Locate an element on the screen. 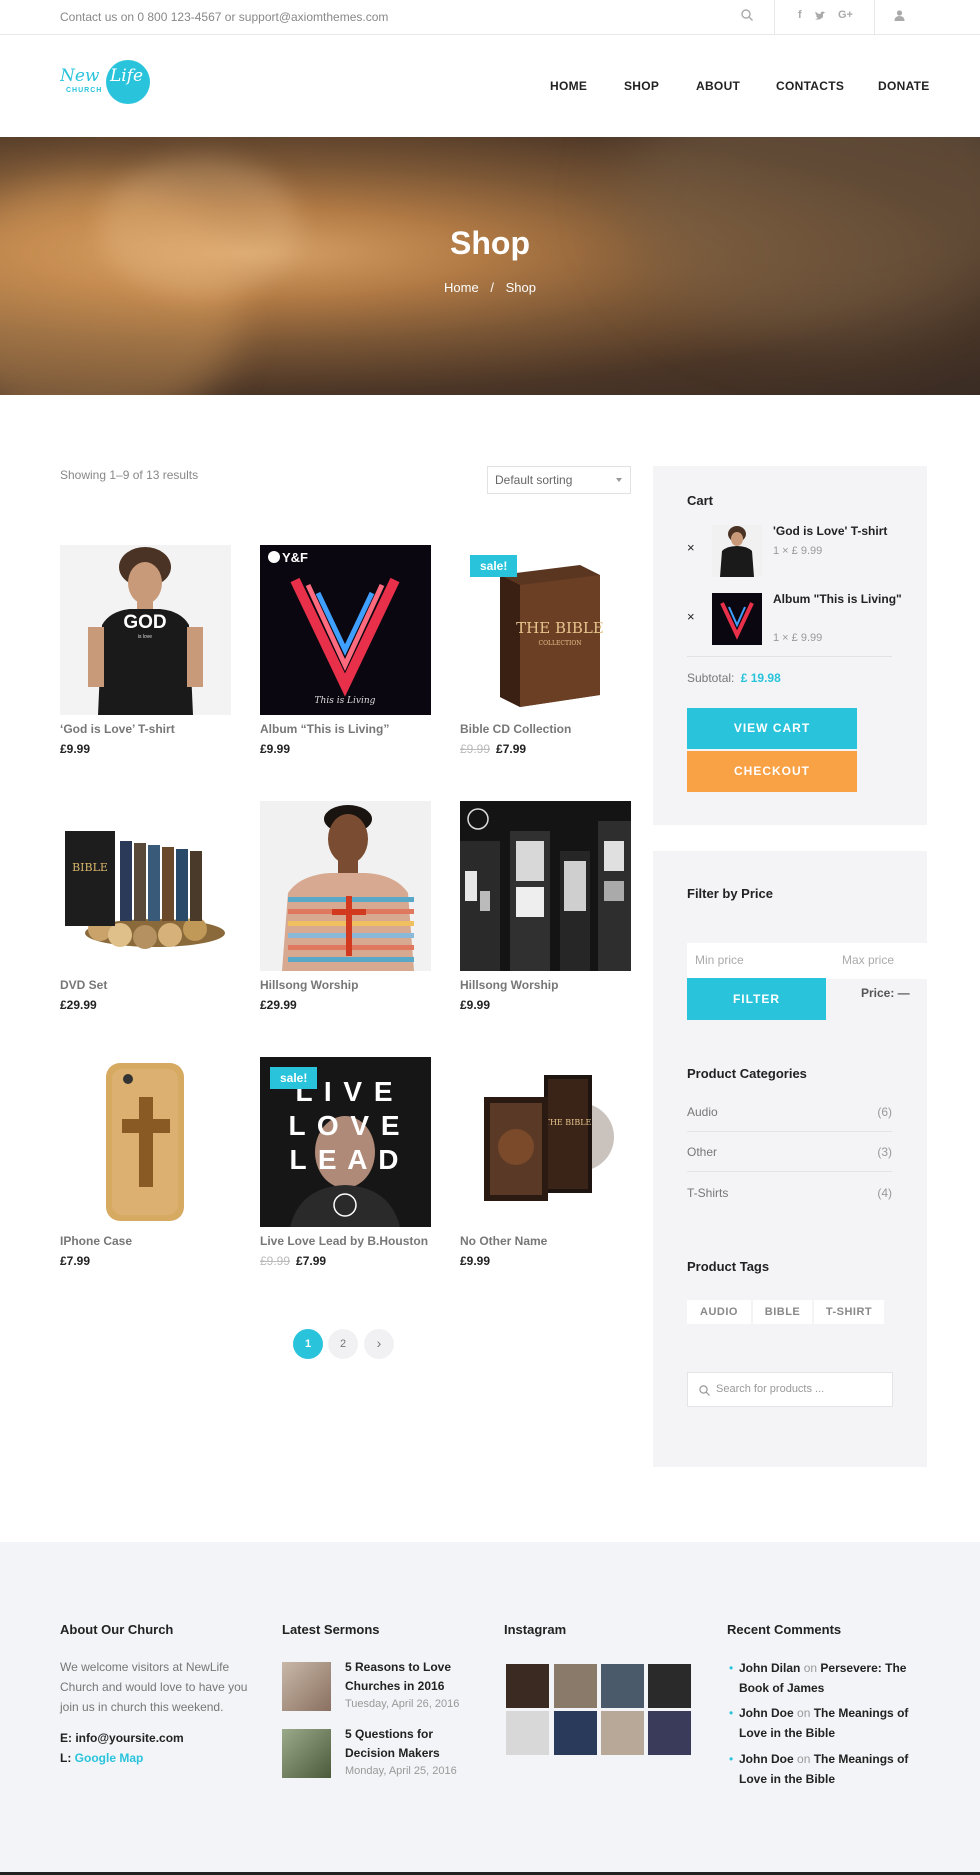  product-image: Y&F This is Living is located at coordinates (345, 630).